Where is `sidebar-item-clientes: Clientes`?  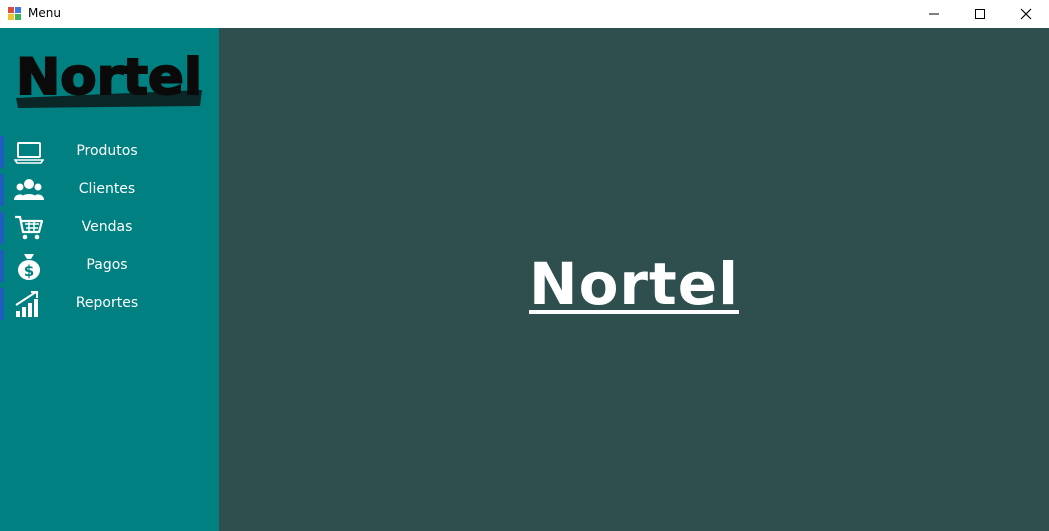
sidebar-item-clientes: Clientes is located at coordinates (109, 190).